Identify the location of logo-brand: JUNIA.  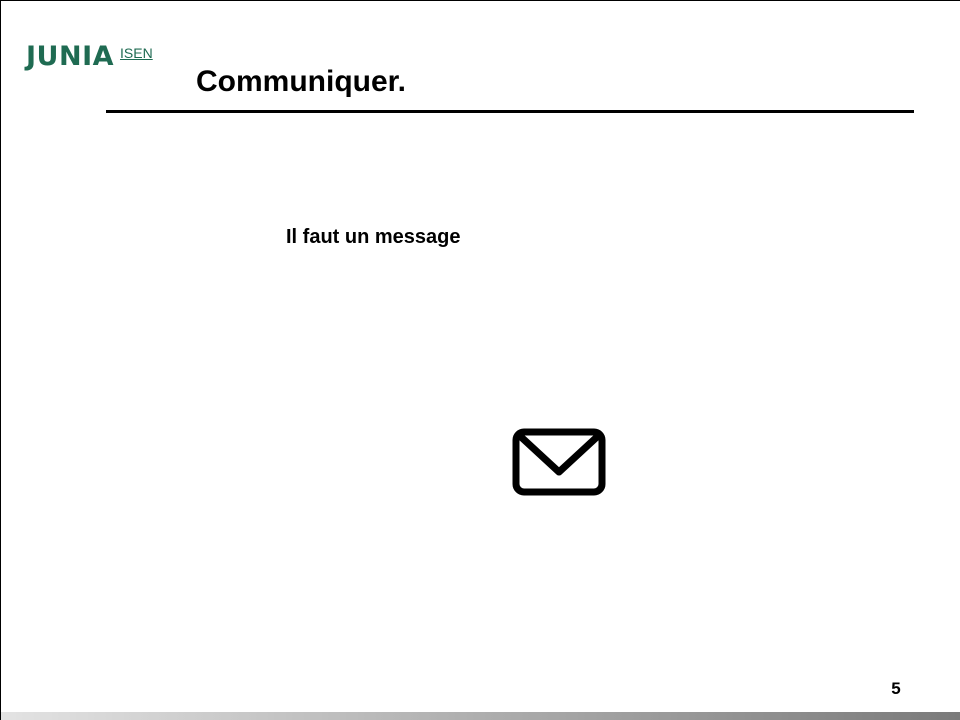
(70, 56).